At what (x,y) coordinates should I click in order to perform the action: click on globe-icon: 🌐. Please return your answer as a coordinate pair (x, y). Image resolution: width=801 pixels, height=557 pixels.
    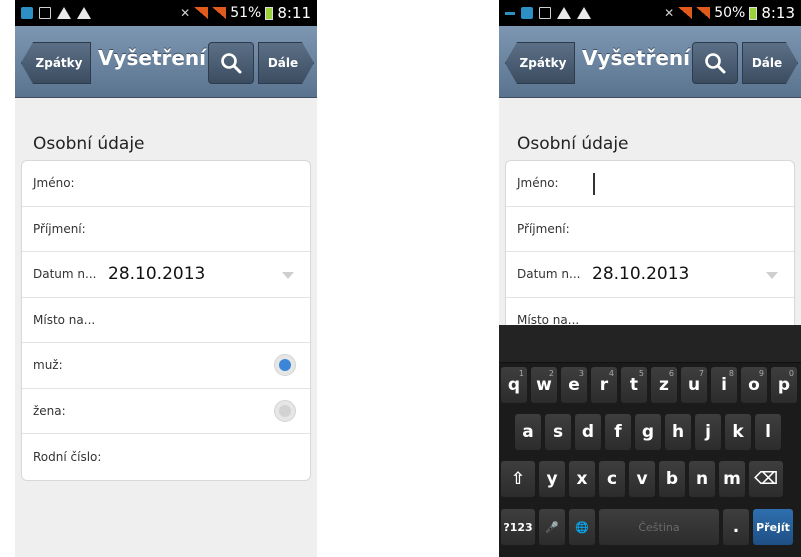
    Looking at the image, I should click on (582, 527).